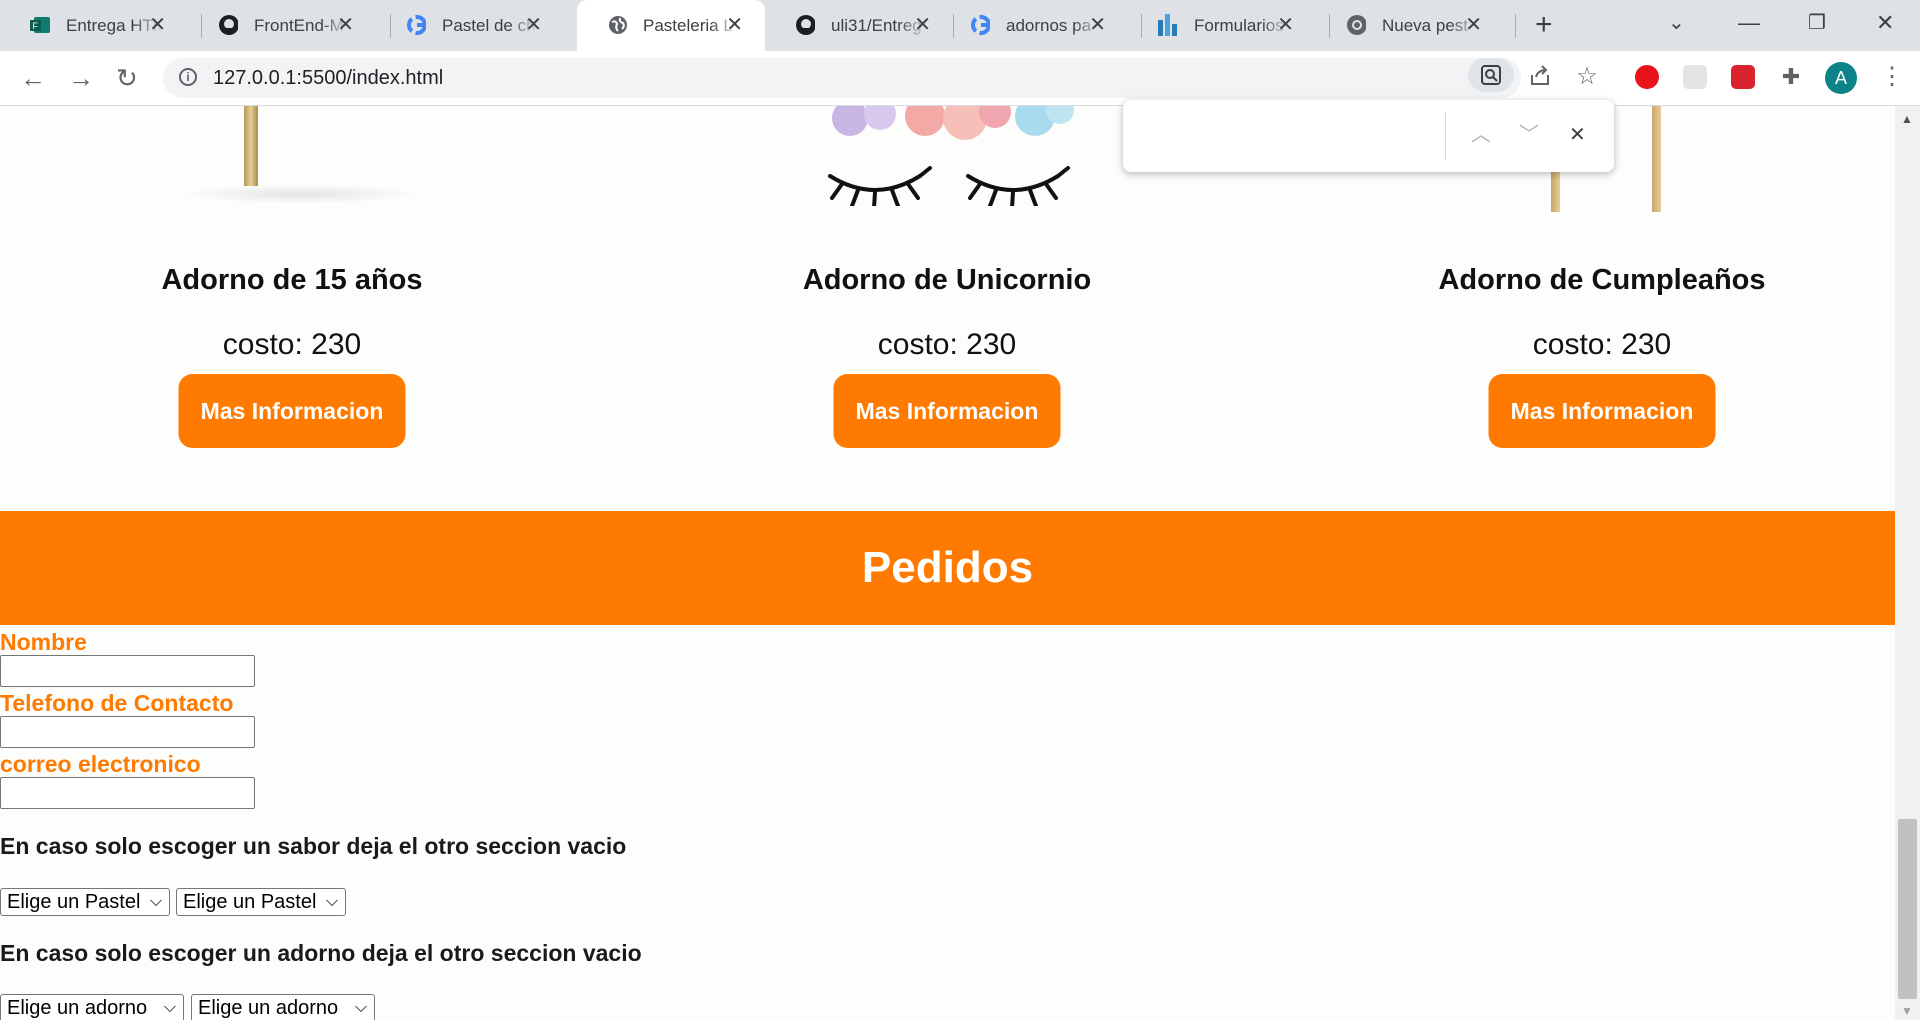 The height and width of the screenshot is (1020, 1920). What do you see at coordinates (1647, 77) in the screenshot?
I see `adblock-icon` at bounding box center [1647, 77].